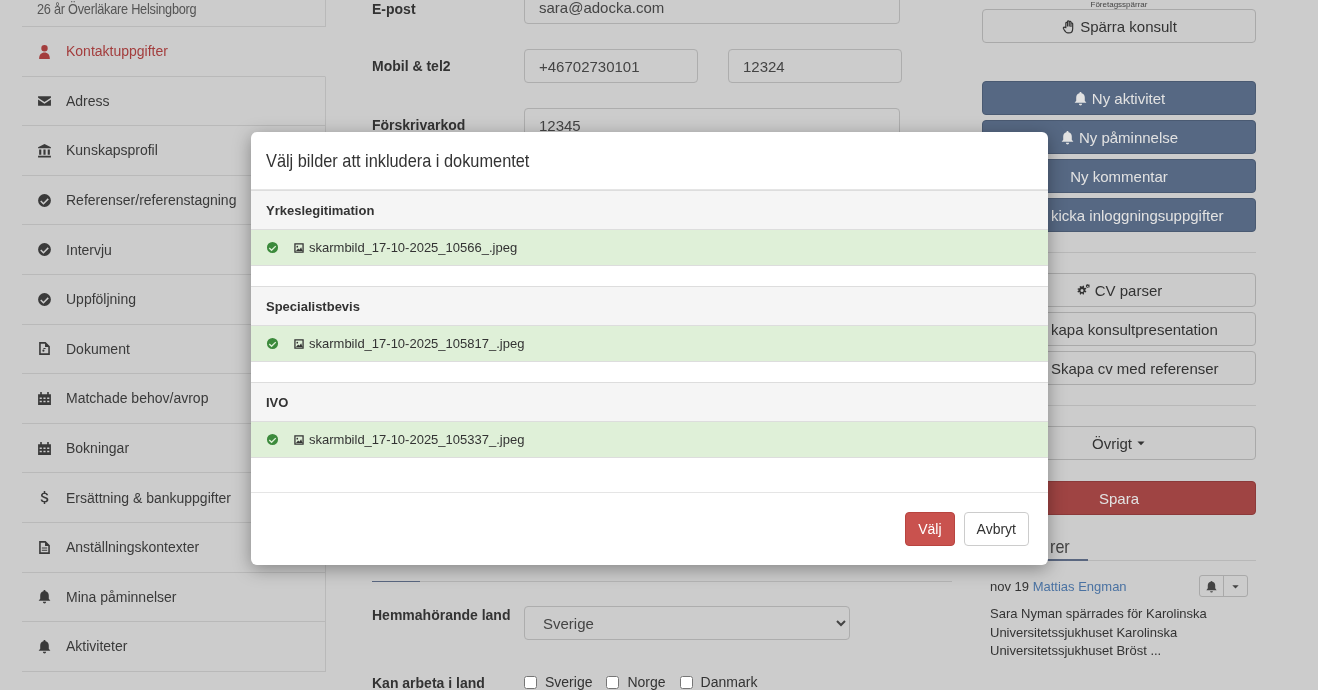 This screenshot has height=690, width=1318. What do you see at coordinates (815, 66) in the screenshot?
I see `input-field: 12324` at bounding box center [815, 66].